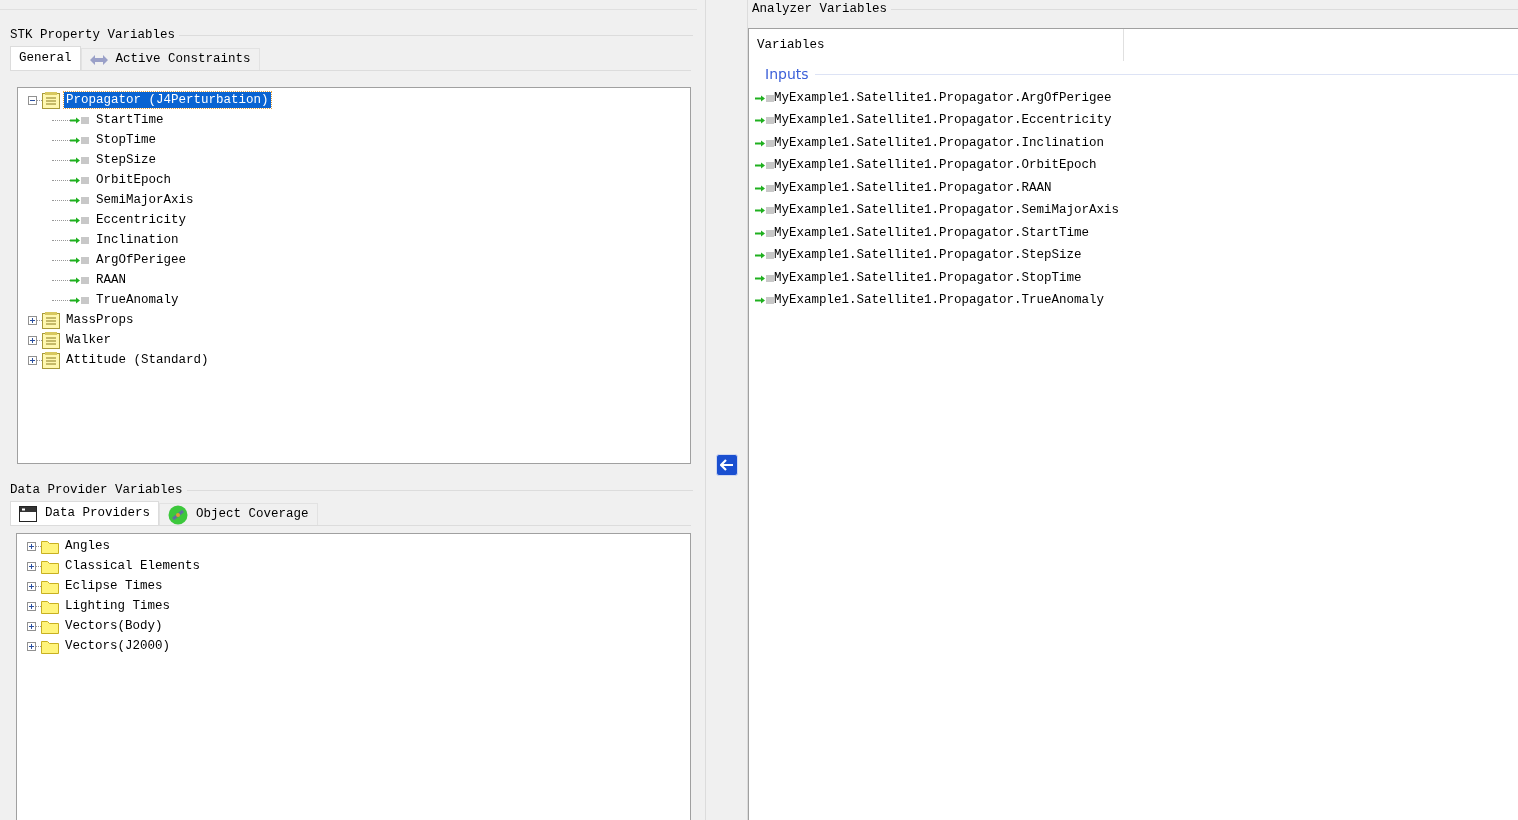  I want to click on globe-icon, so click(178, 514).